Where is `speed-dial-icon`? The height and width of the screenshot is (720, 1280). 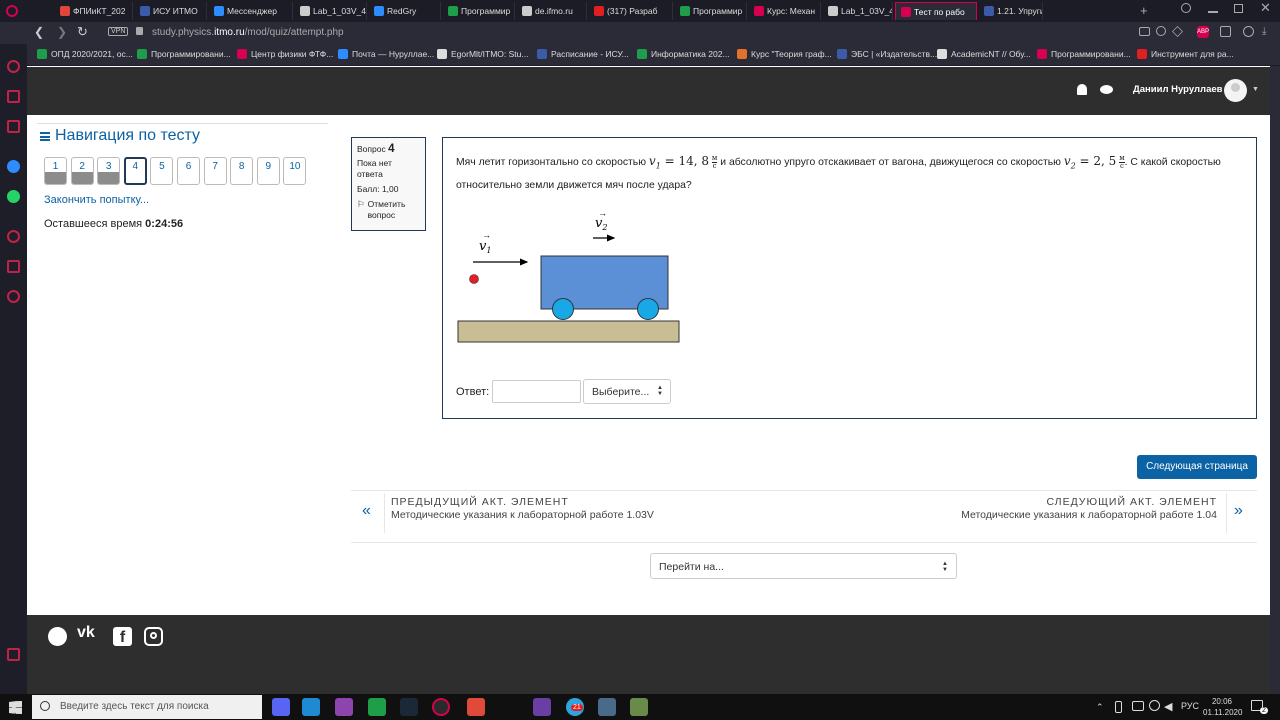
speed-dial-icon is located at coordinates (13, 66).